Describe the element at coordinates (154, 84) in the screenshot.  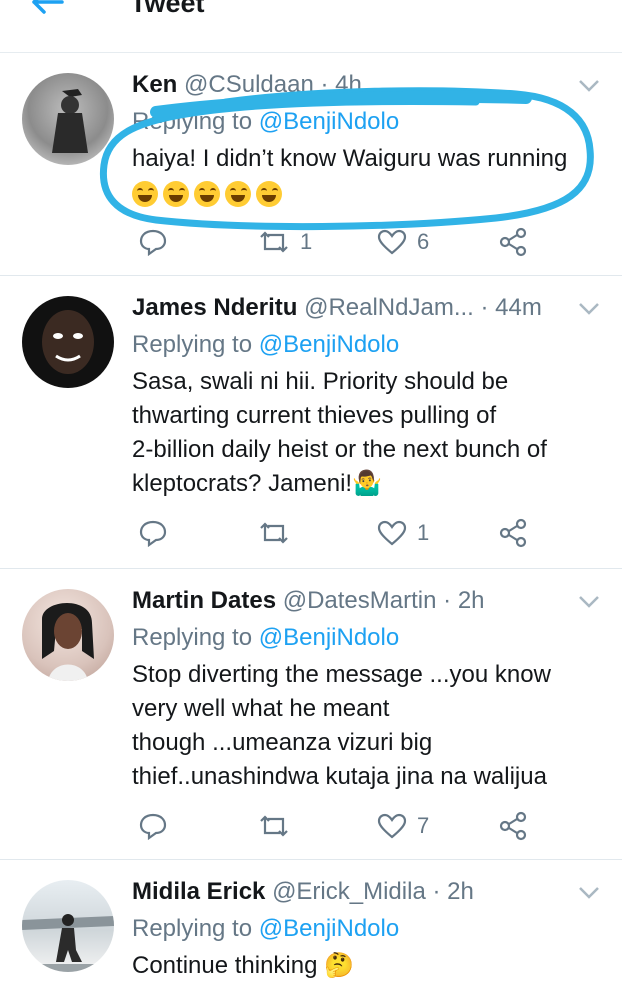
I see `author-name: Ken` at that location.